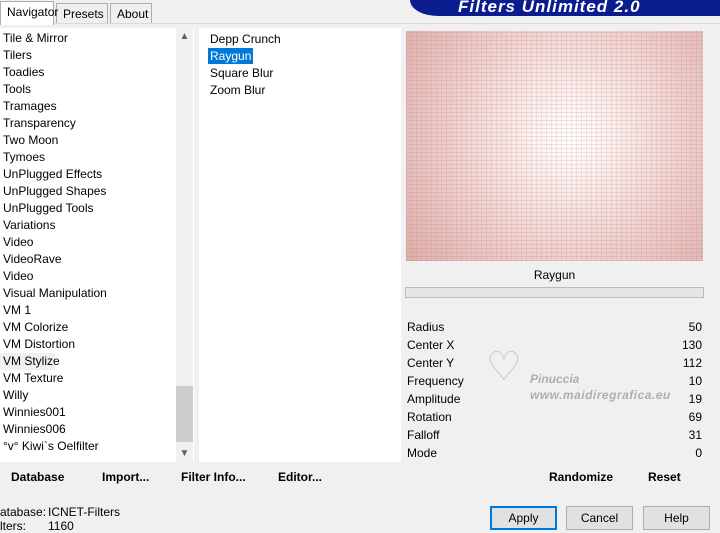 This screenshot has height=533, width=720. I want to click on param-label: Mode, so click(422, 453).